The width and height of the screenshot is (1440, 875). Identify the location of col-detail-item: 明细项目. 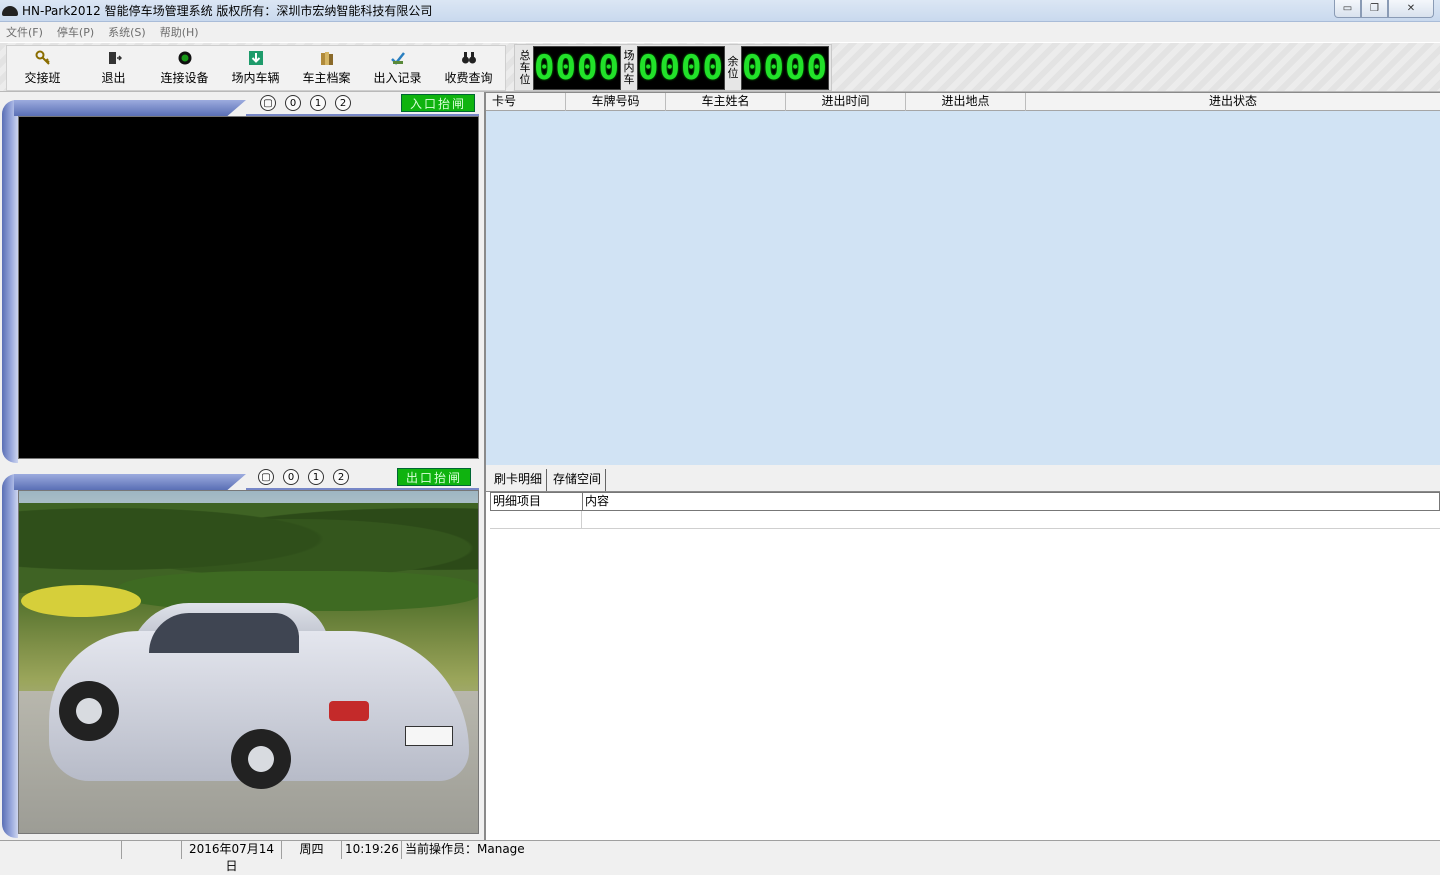
(537, 501).